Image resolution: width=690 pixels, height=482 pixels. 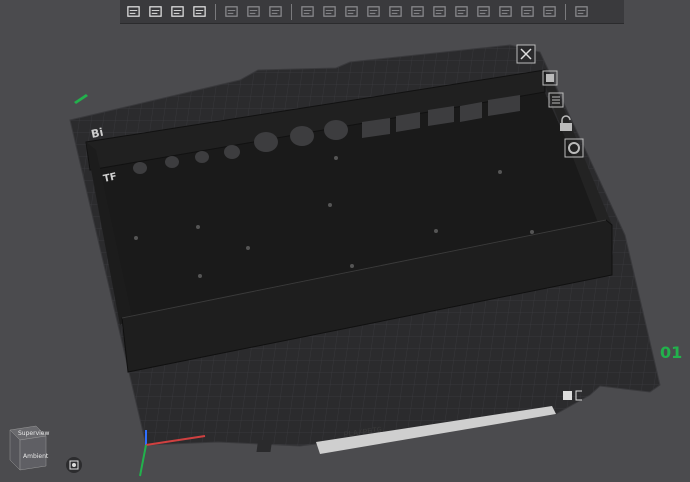 What do you see at coordinates (550, 78) in the screenshot?
I see `arrange-plate-icon` at bounding box center [550, 78].